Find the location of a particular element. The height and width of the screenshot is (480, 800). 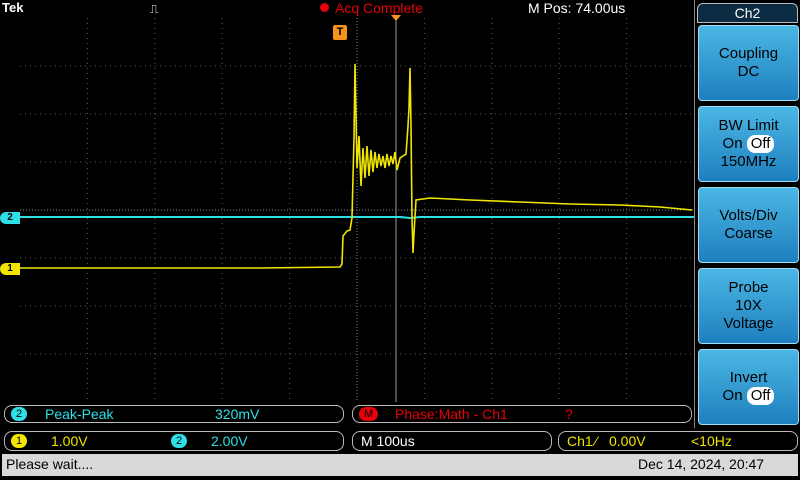

probe-attenuation: 10X is located at coordinates (748, 305).